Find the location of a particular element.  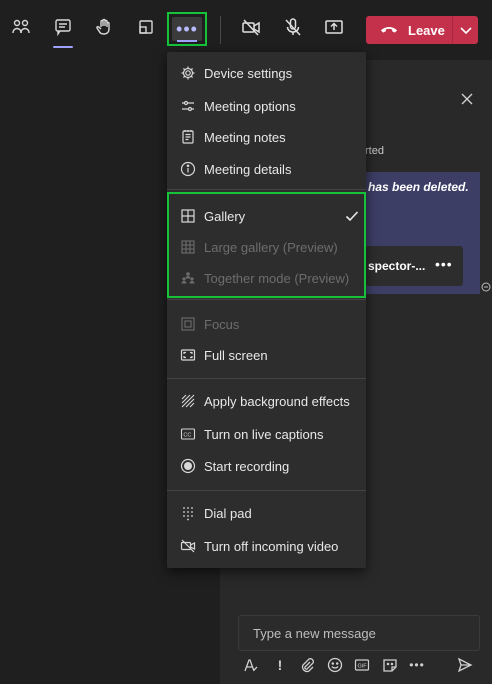

active-tab-indicator is located at coordinates (63, 47).